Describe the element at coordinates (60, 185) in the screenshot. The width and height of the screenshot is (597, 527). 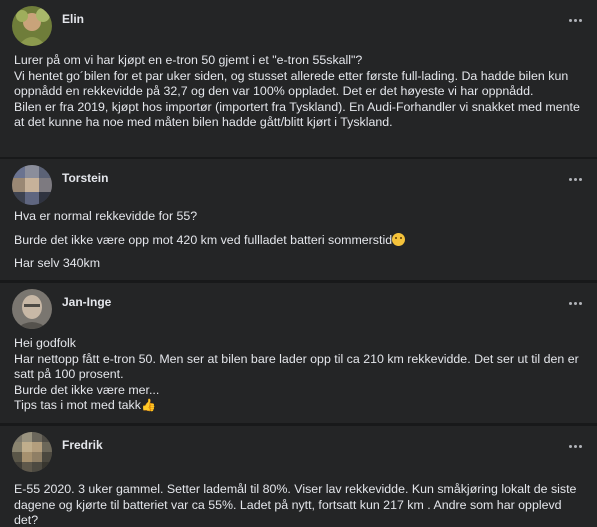
I see `post-header: Torstein` at that location.